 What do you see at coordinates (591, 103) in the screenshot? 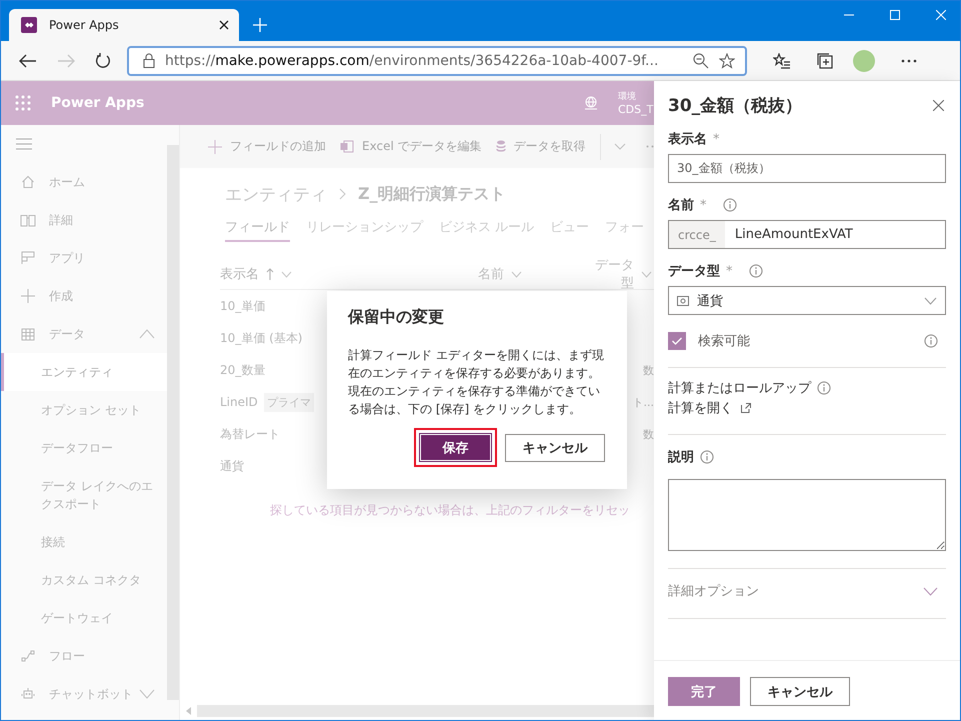
I see `globe-icon` at bounding box center [591, 103].